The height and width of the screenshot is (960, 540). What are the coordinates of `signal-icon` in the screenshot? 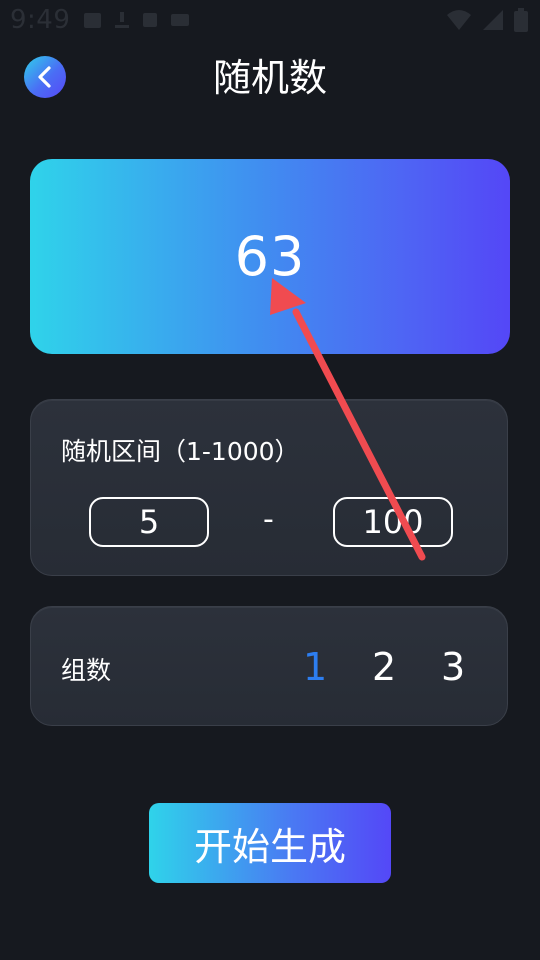 It's located at (493, 20).